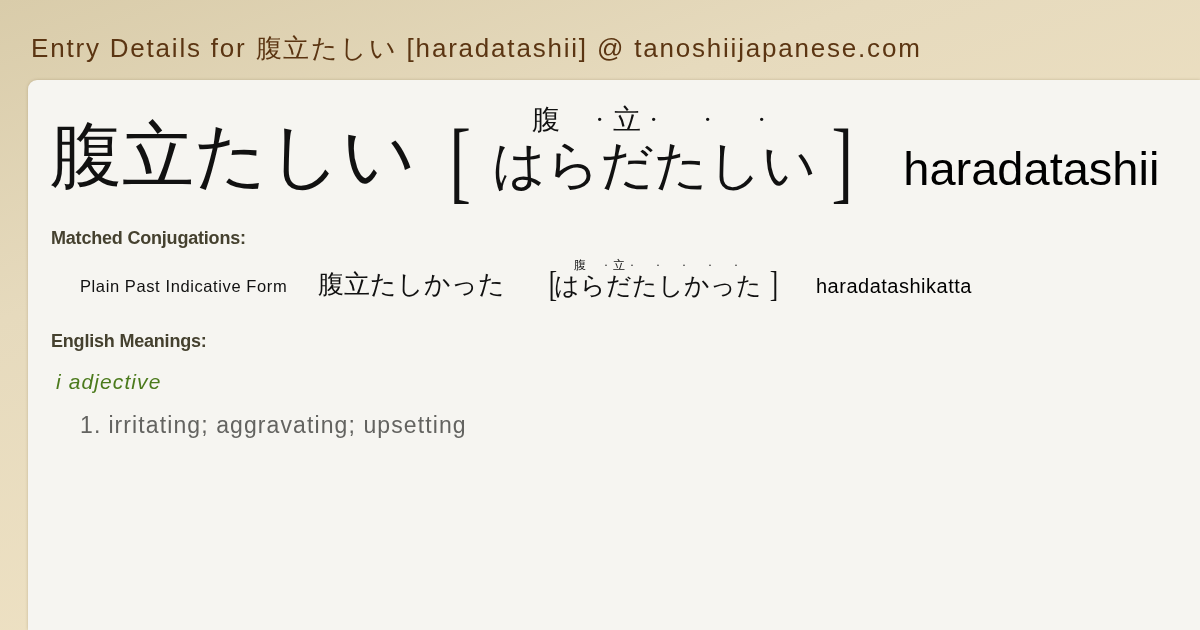 This screenshot has width=1200, height=630. What do you see at coordinates (91, 425) in the screenshot?
I see `sense-number: 1.` at bounding box center [91, 425].